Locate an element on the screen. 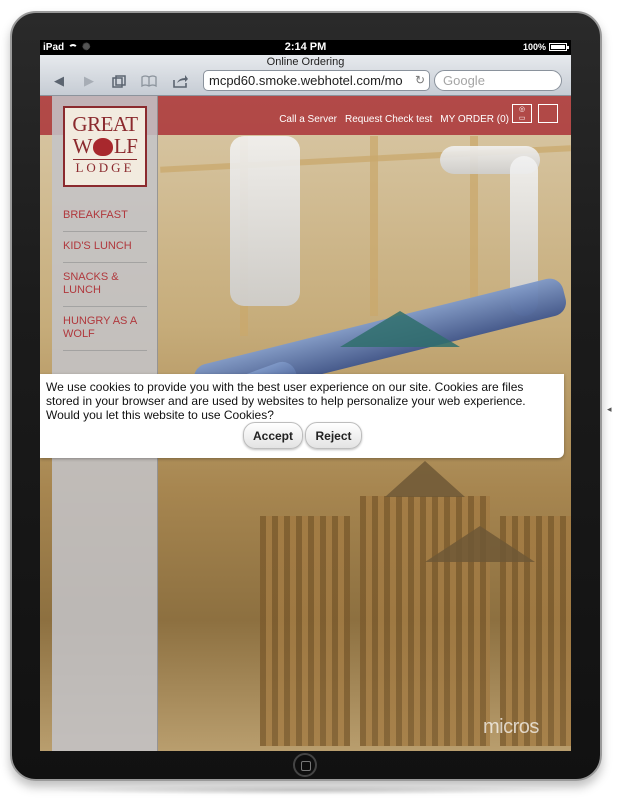 The image size is (618, 802). menu-item-breakfast: BREAKFAST is located at coordinates (105, 216).